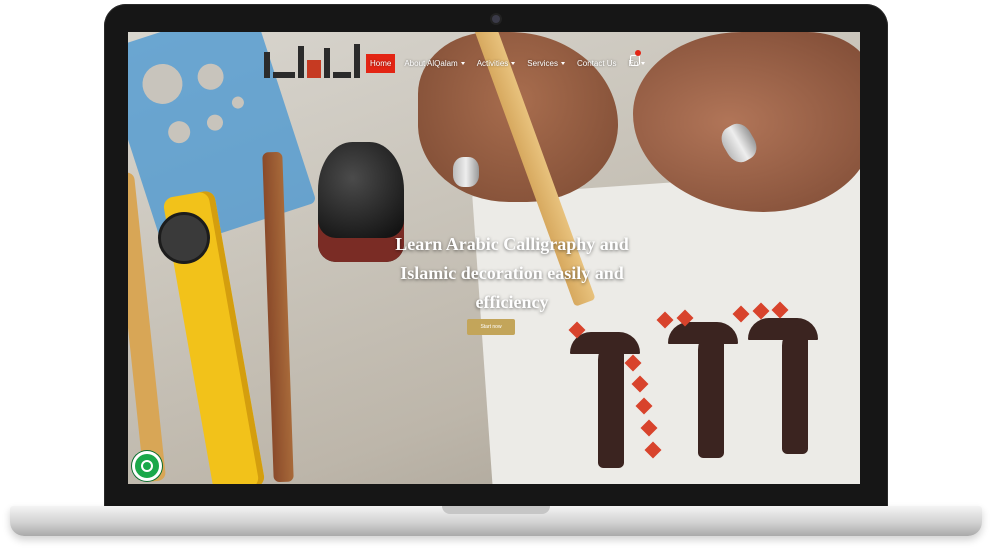 The height and width of the screenshot is (548, 992). I want to click on shopping-bag-icon, so click(635, 60).